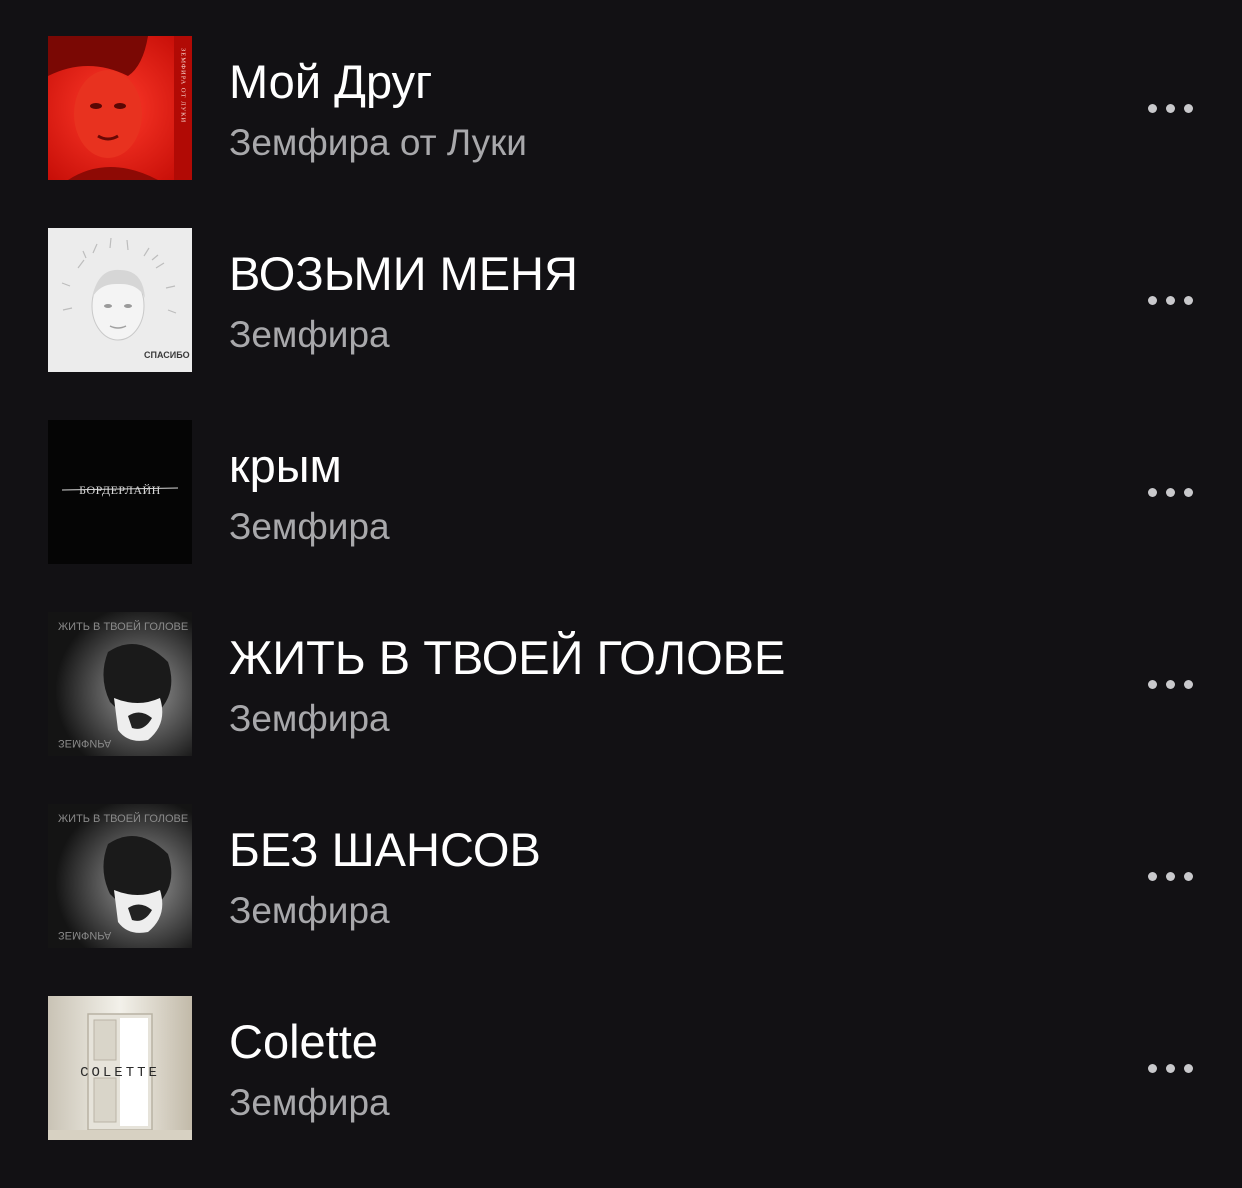 The width and height of the screenshot is (1242, 1188). What do you see at coordinates (378, 142) in the screenshot?
I see `track-artist: Земфира от Луки` at bounding box center [378, 142].